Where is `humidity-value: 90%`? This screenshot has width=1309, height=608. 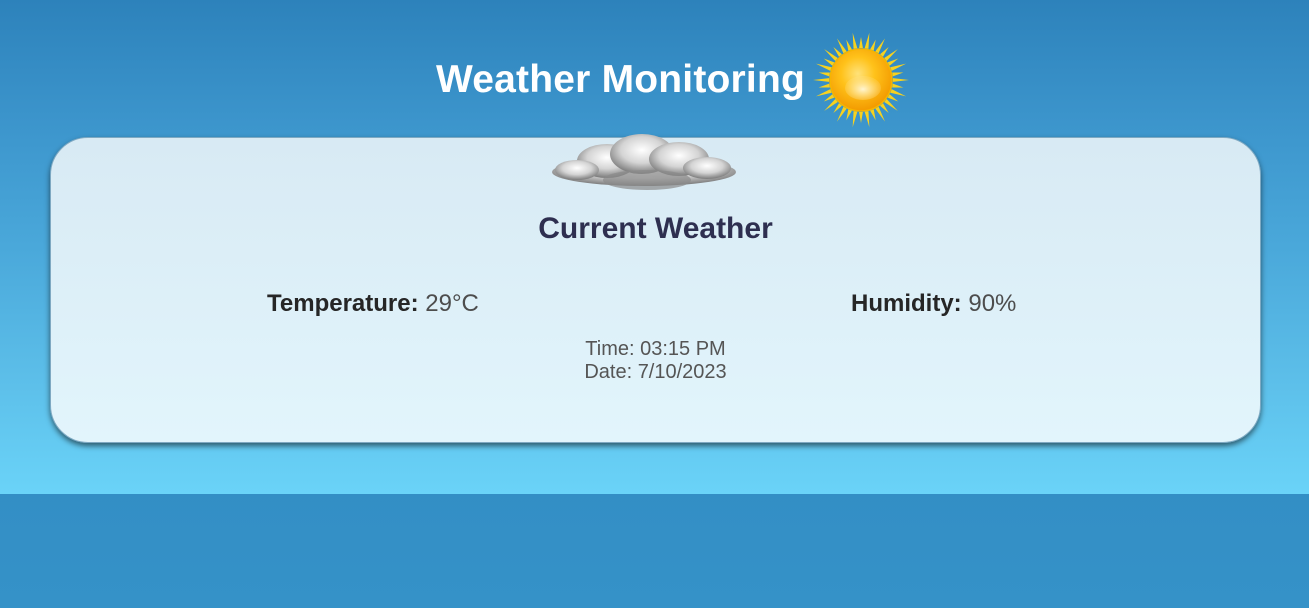 humidity-value: 90% is located at coordinates (992, 303).